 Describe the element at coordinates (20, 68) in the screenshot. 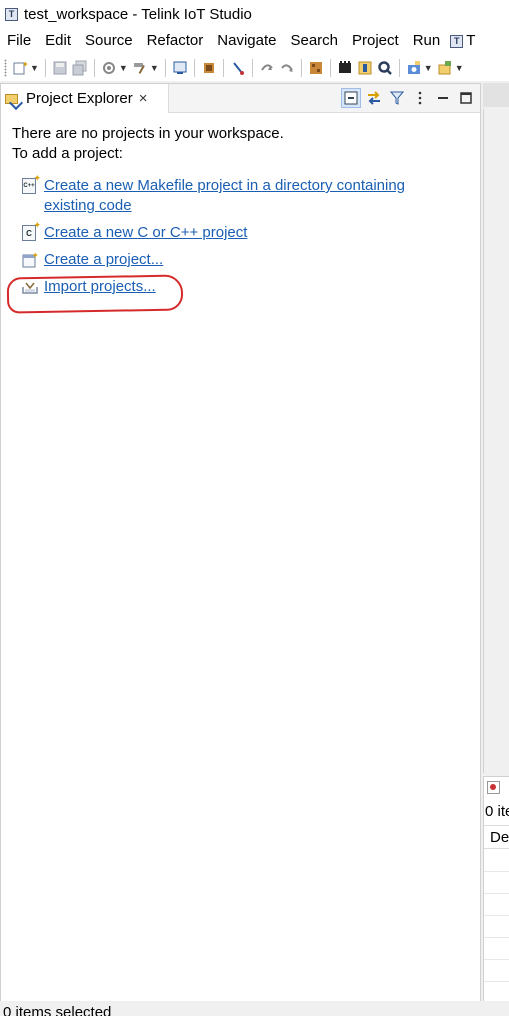

I see `new-icon: ✦` at that location.